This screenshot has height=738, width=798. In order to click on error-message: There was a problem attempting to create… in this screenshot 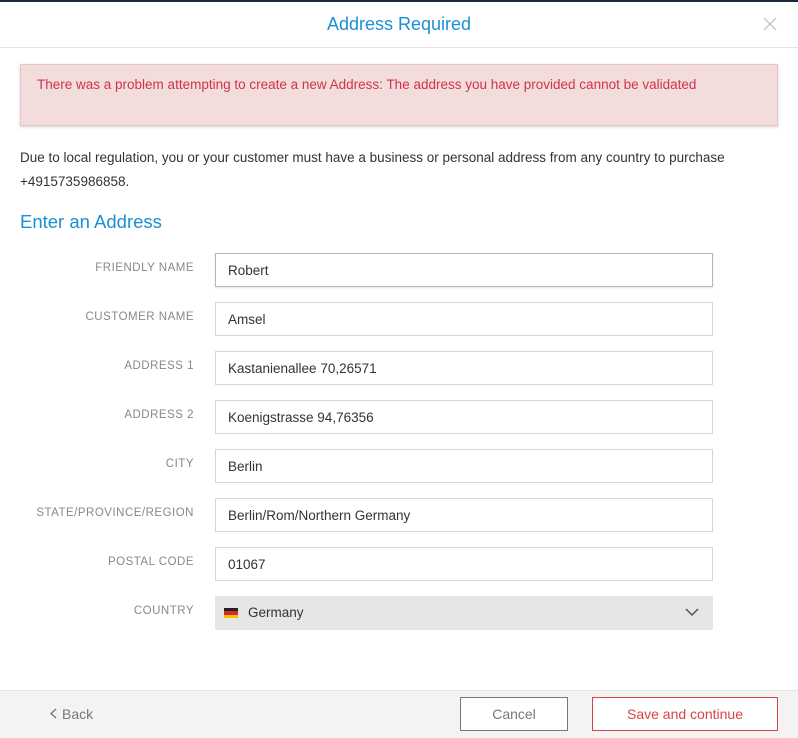, I will do `click(367, 84)`.